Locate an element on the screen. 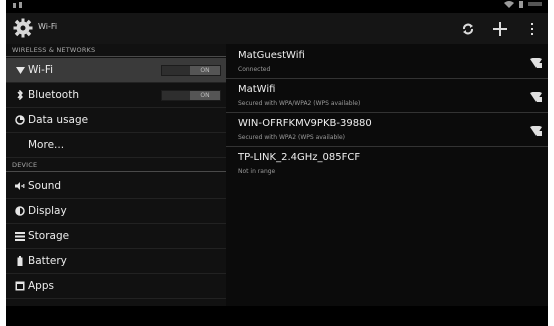 The width and height of the screenshot is (554, 326). action-buttons is located at coordinates (500, 28).